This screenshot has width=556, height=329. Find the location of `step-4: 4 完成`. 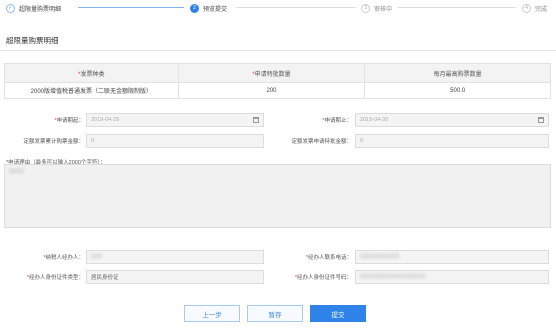

step-4: 4 完成 is located at coordinates (534, 8).